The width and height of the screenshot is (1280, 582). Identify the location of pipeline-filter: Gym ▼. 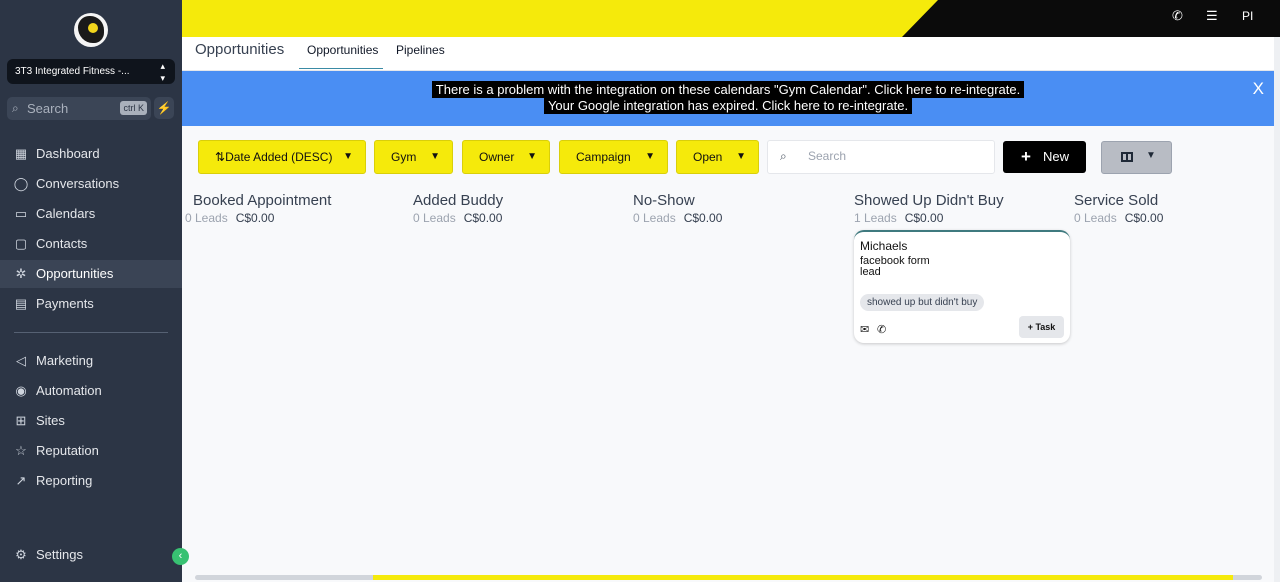
(413, 157).